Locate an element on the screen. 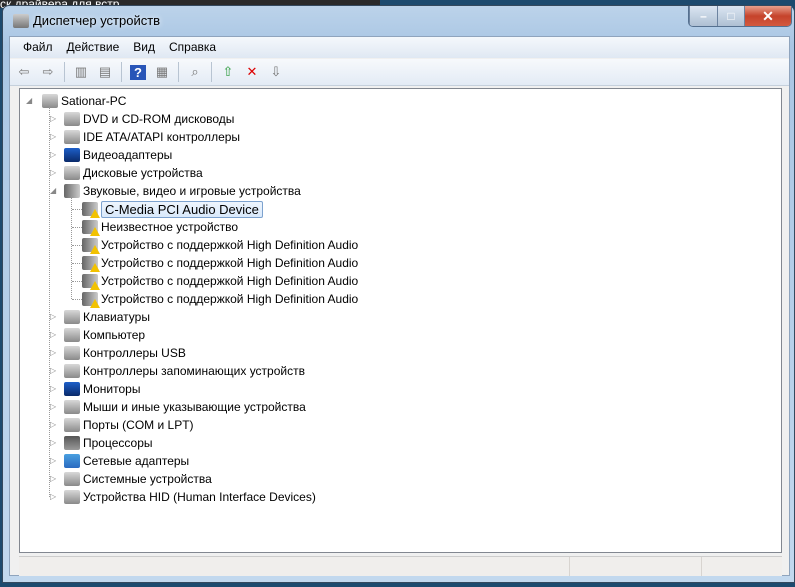  uninstall-device-button: ⇩ is located at coordinates (276, 72).